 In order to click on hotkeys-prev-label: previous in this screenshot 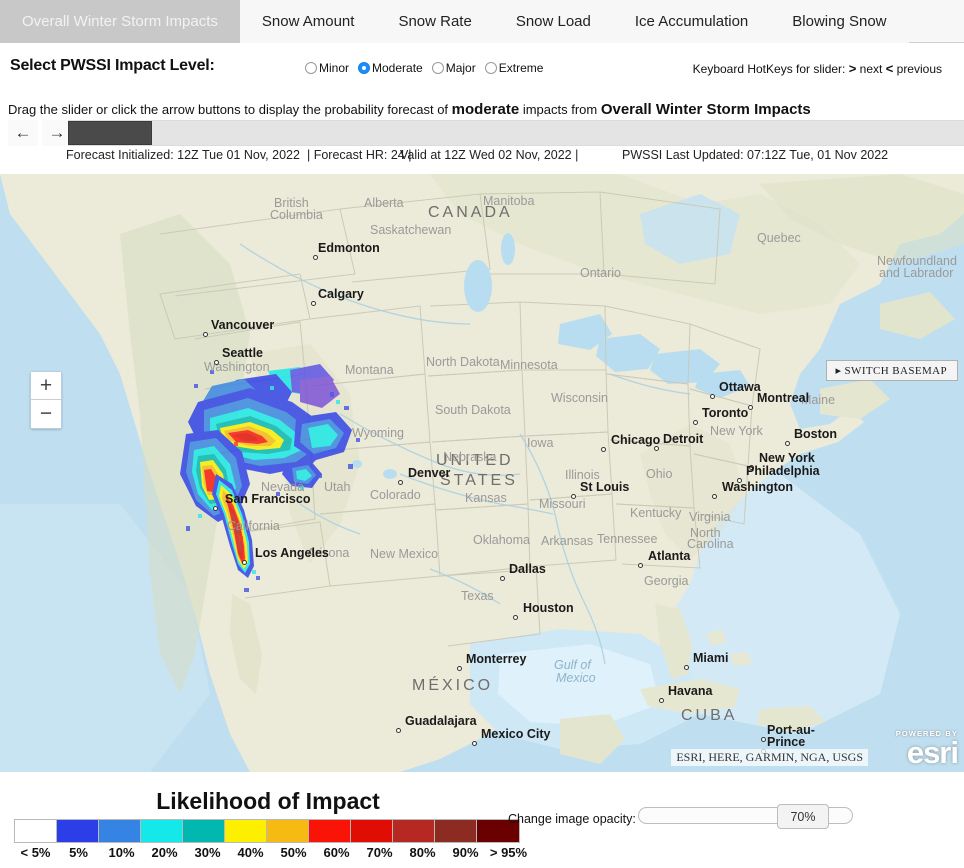, I will do `click(919, 69)`.